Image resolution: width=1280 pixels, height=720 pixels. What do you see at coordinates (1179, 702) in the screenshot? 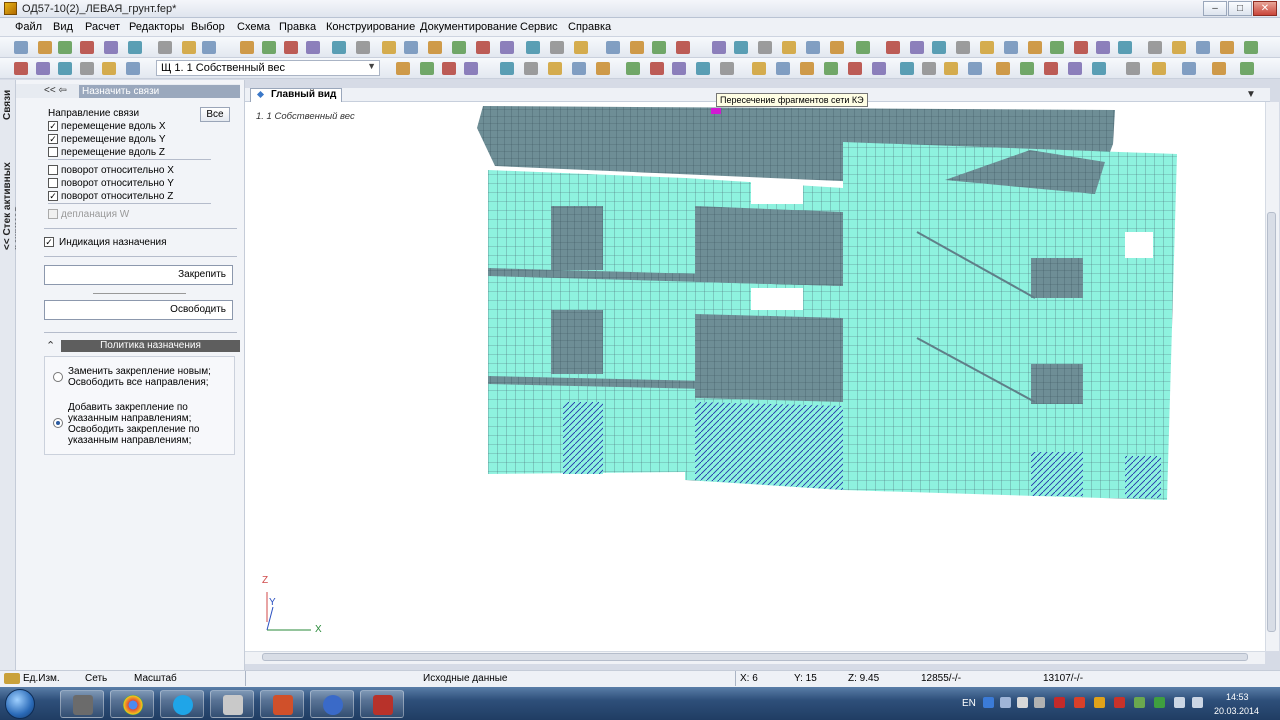
I see `volume-icon` at bounding box center [1179, 702].